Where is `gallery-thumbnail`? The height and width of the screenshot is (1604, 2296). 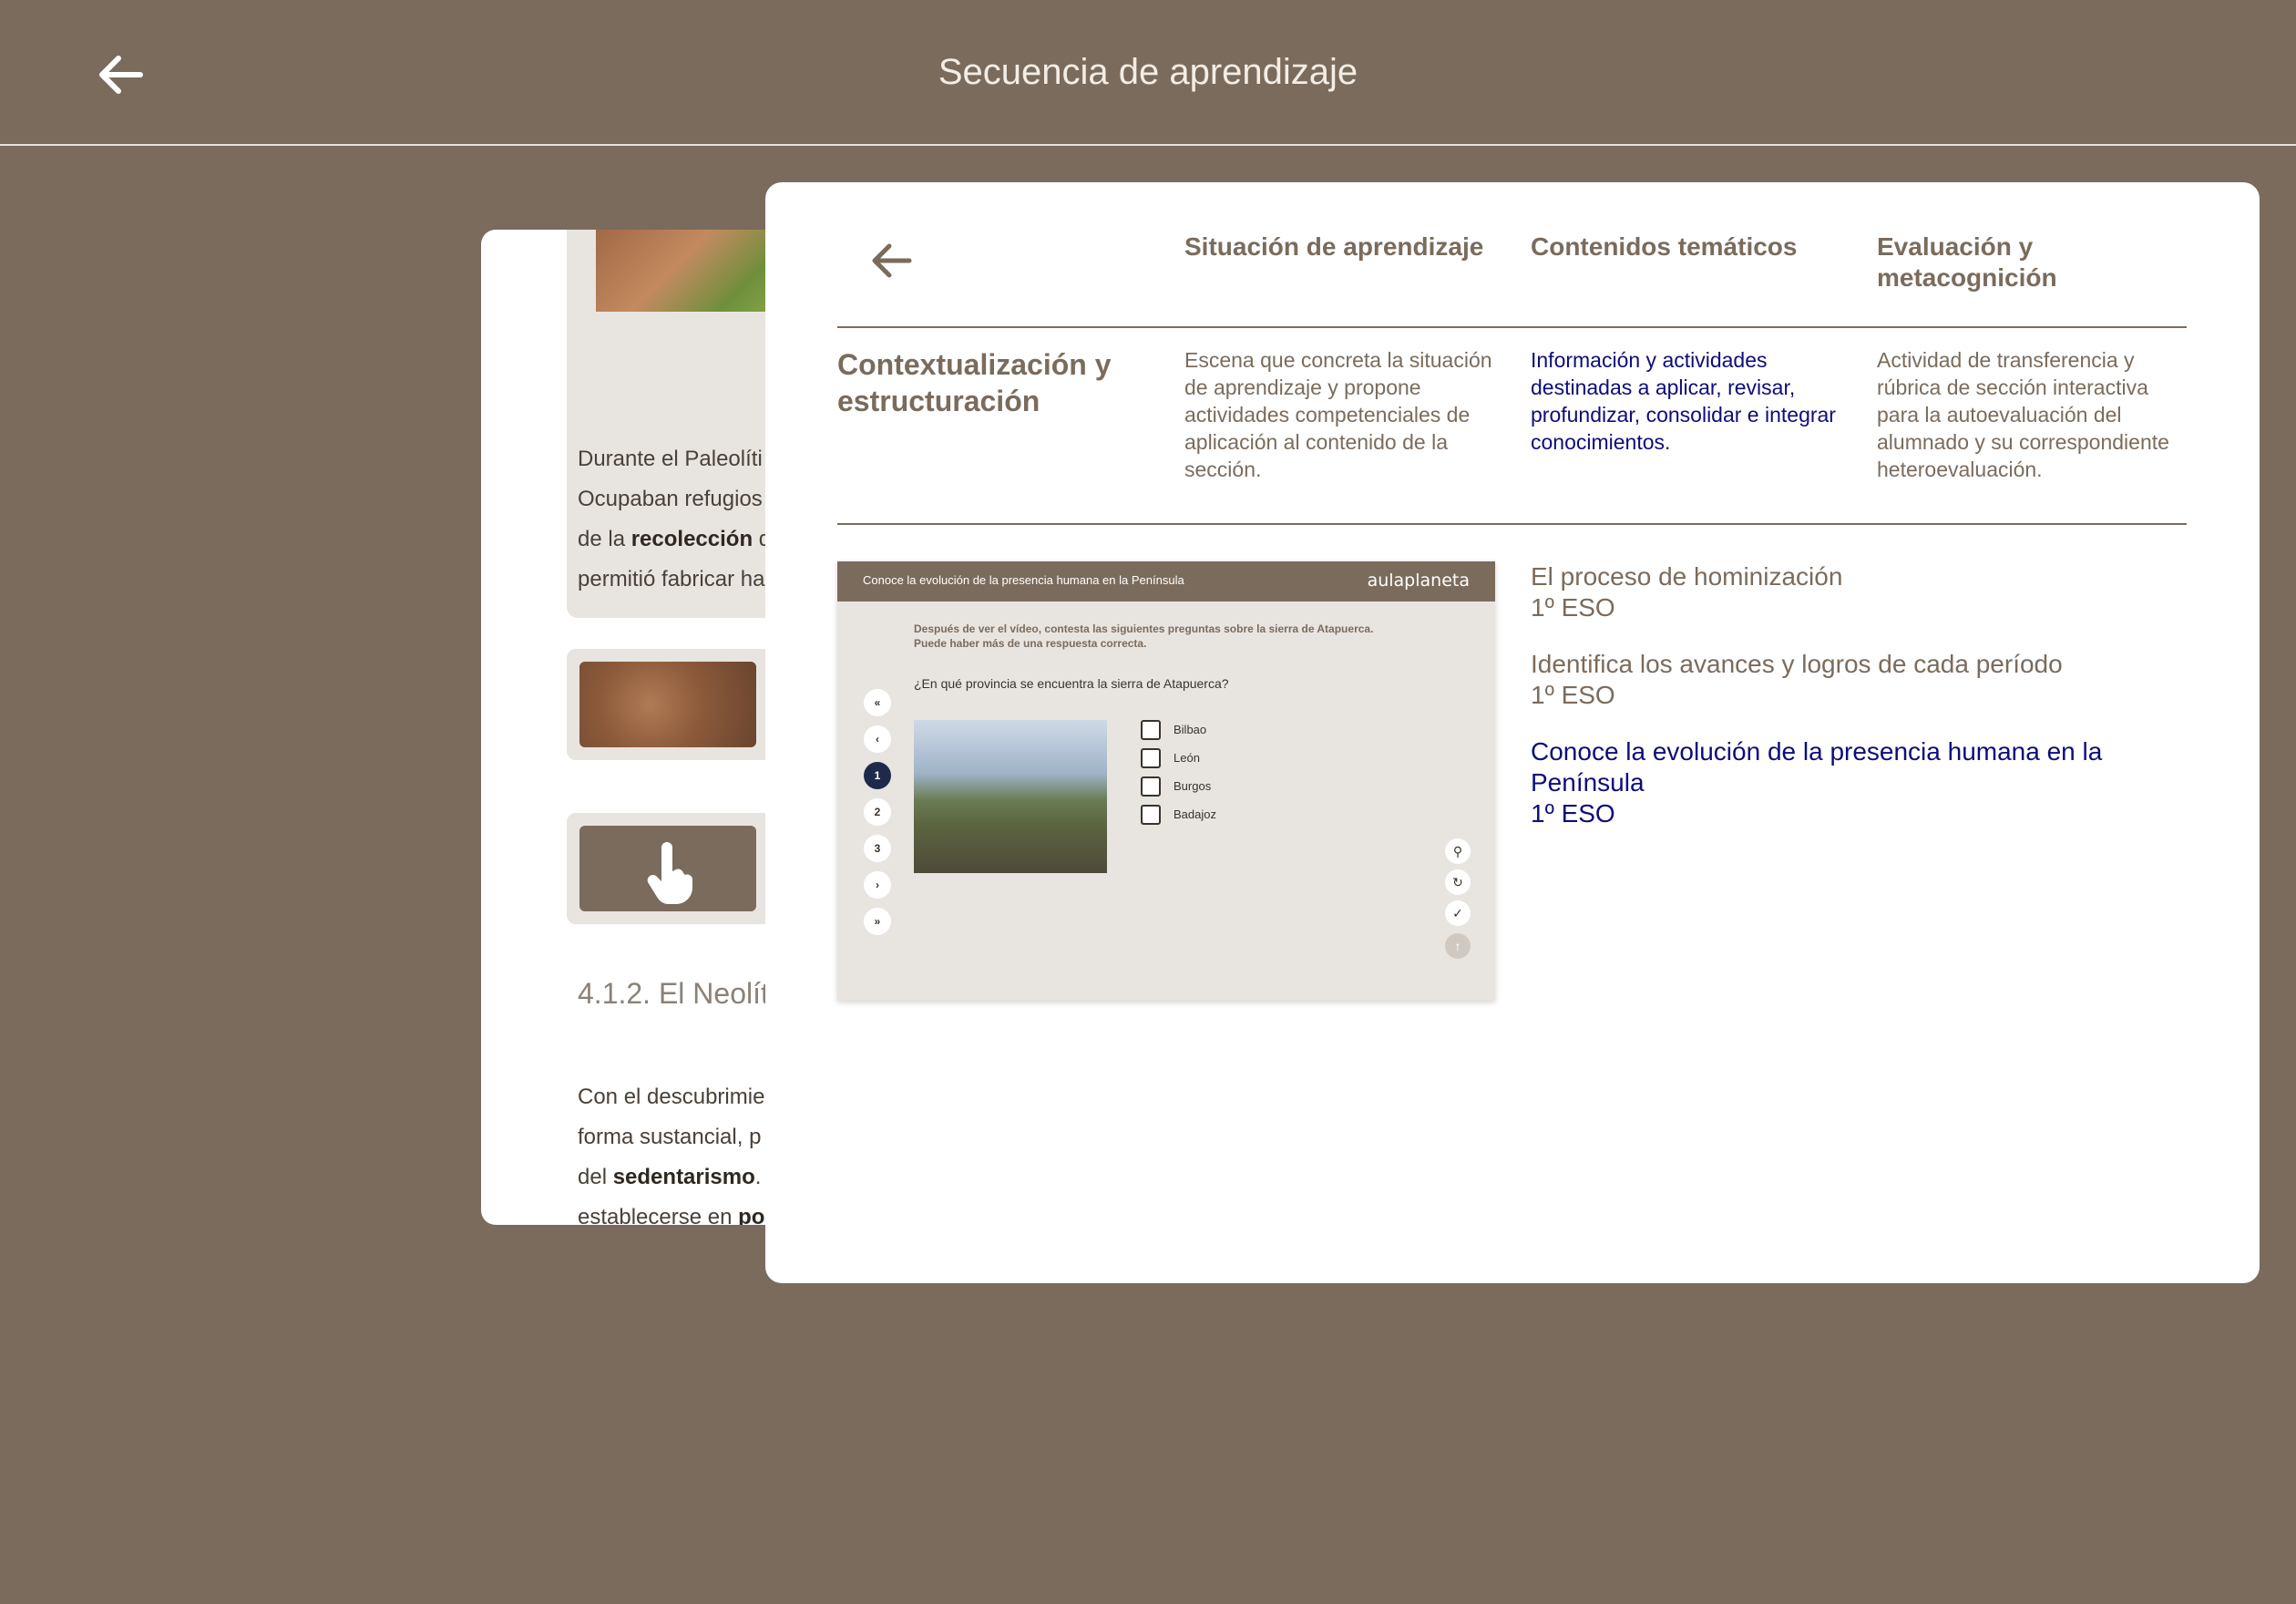 gallery-thumbnail is located at coordinates (679, 705).